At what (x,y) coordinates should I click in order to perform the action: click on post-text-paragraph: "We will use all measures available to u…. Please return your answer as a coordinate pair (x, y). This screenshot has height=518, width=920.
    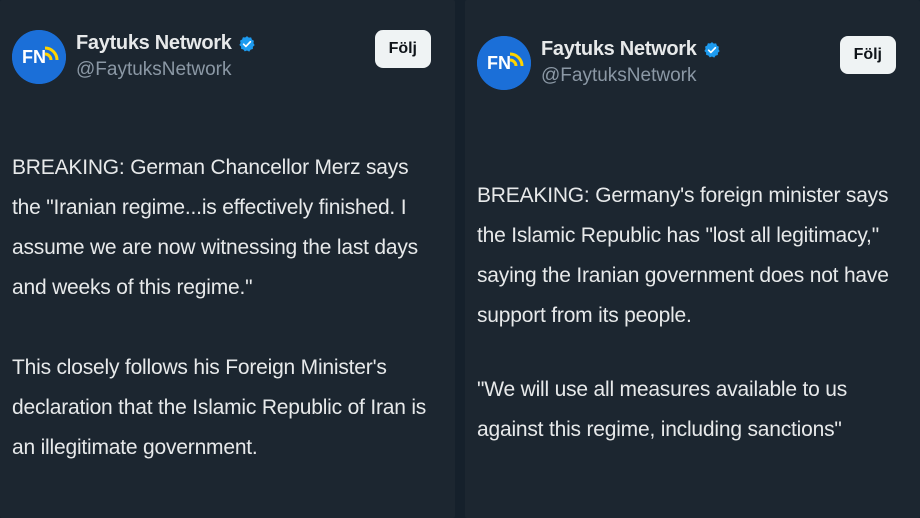
    Looking at the image, I should click on (662, 409).